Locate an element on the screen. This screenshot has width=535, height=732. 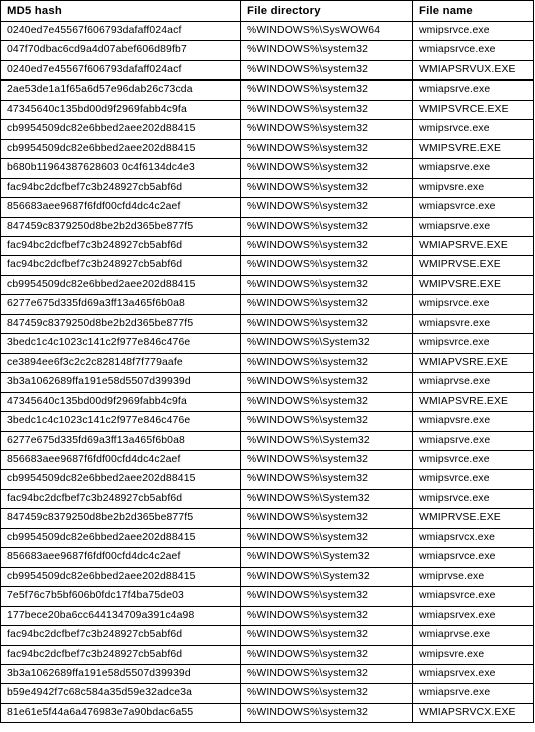
cell-file-name: WMIPSVRE.EXE is located at coordinates (473, 149).